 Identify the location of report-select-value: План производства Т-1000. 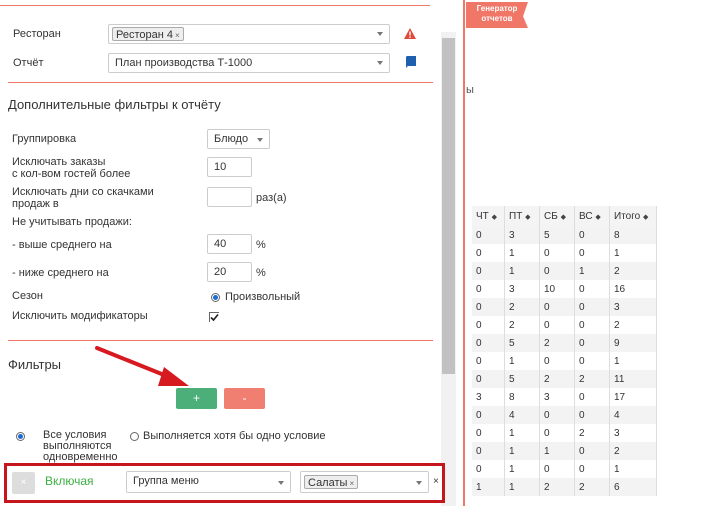
(184, 63).